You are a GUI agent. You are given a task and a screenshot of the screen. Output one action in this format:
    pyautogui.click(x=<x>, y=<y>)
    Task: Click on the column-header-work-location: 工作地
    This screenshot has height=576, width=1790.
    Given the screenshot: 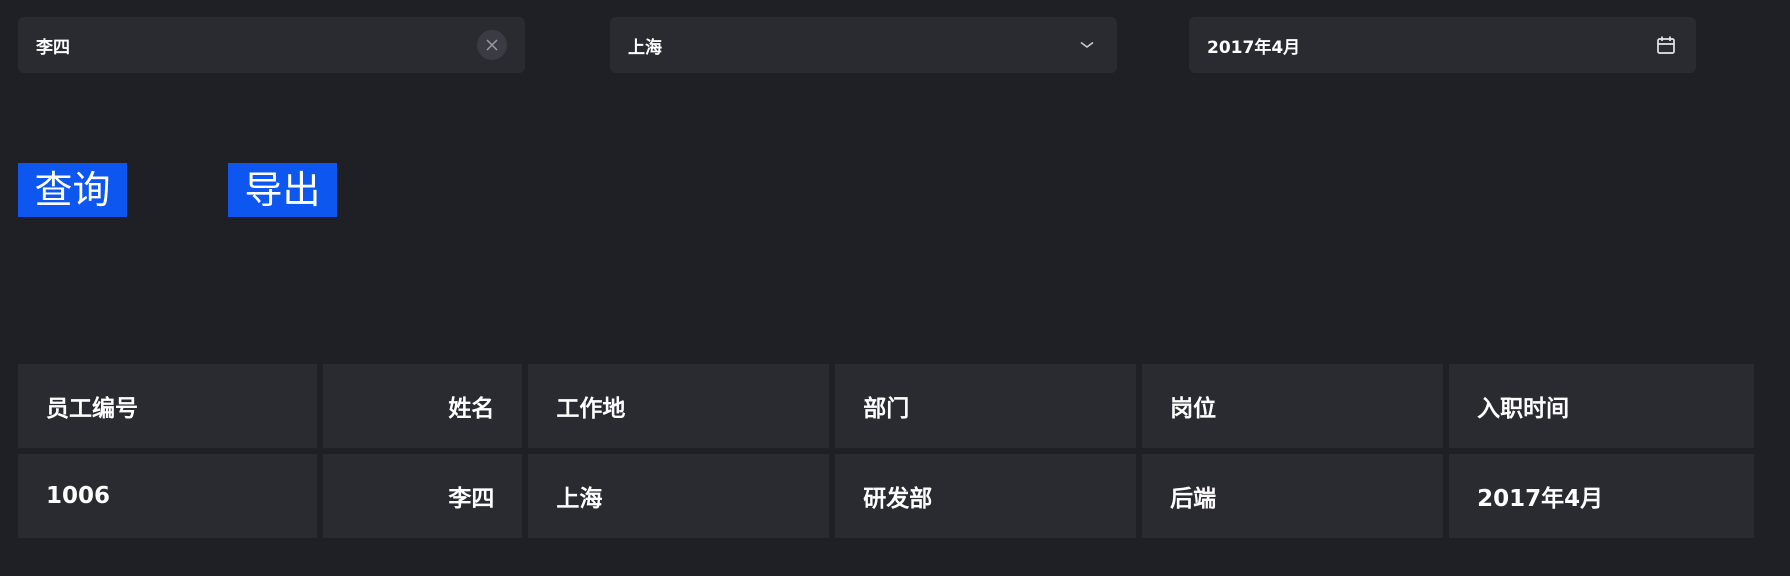 What is the action you would take?
    pyautogui.click(x=679, y=406)
    